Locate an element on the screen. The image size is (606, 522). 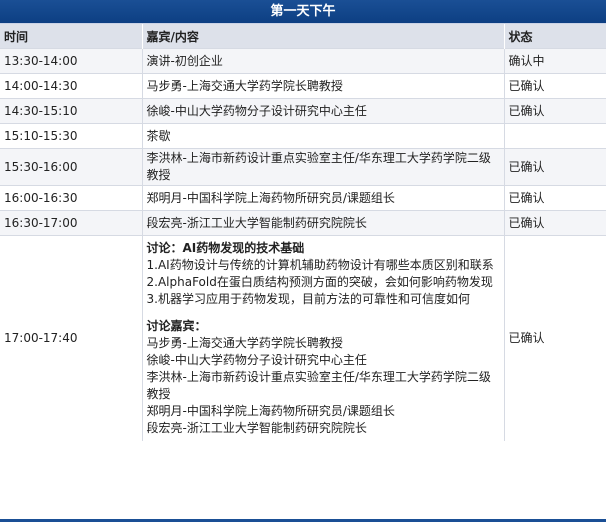
row-content: 演讲-初创企业 is located at coordinates (323, 61).